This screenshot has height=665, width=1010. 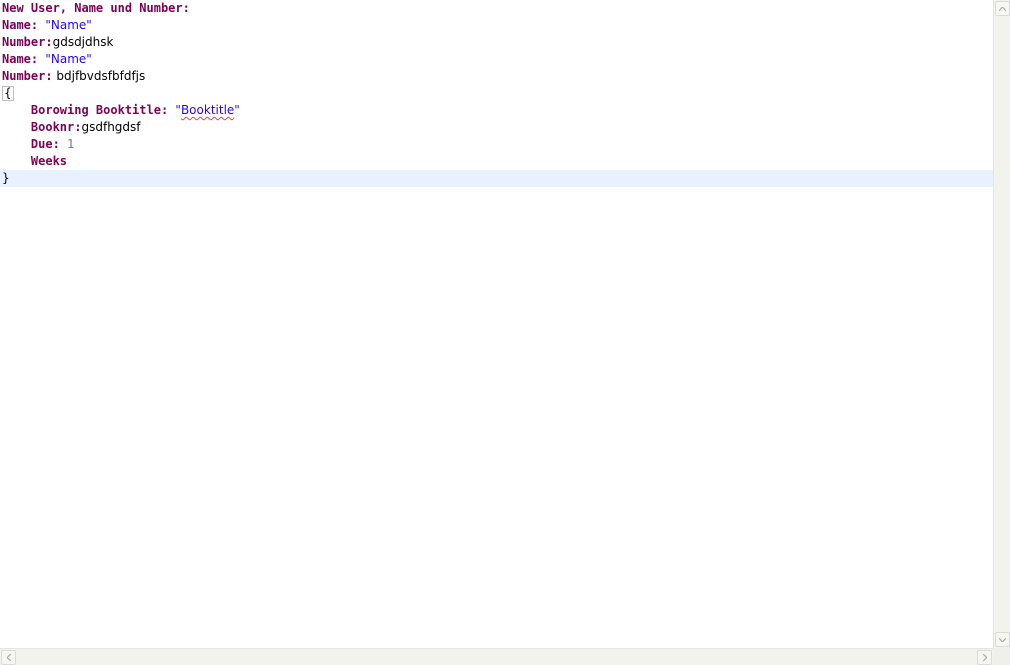 I want to click on value-text: gdsdjdhsk, so click(x=83, y=42).